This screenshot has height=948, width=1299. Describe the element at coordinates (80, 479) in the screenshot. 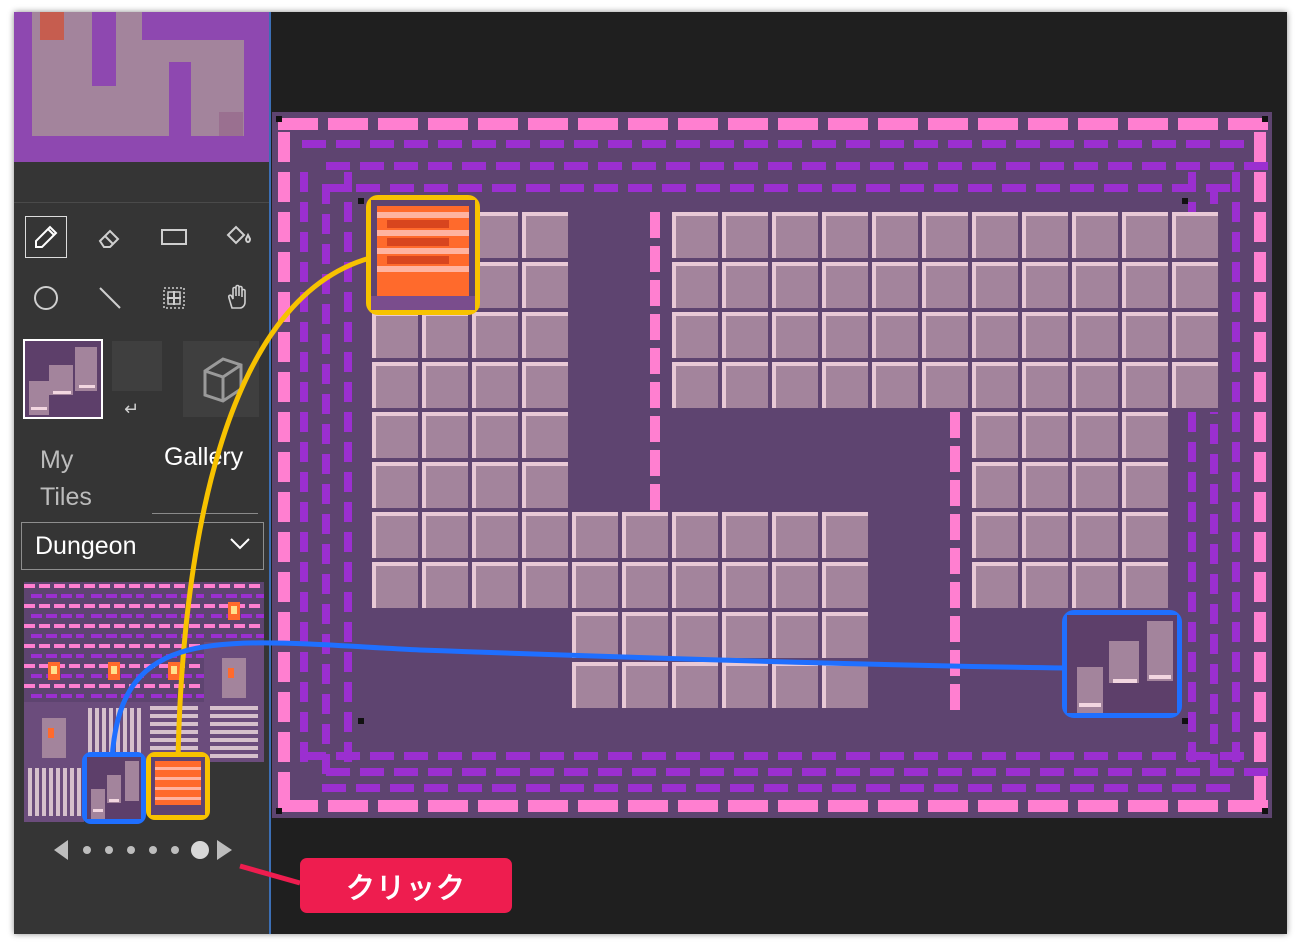

I see `tab-my-tiles: My Tiles` at that location.